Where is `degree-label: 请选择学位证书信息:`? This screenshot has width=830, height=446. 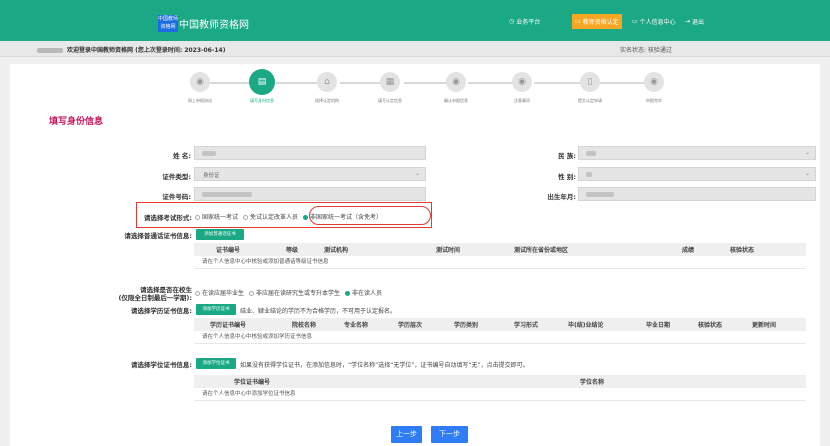 degree-label: 请选择学位证书信息: is located at coordinates (161, 365).